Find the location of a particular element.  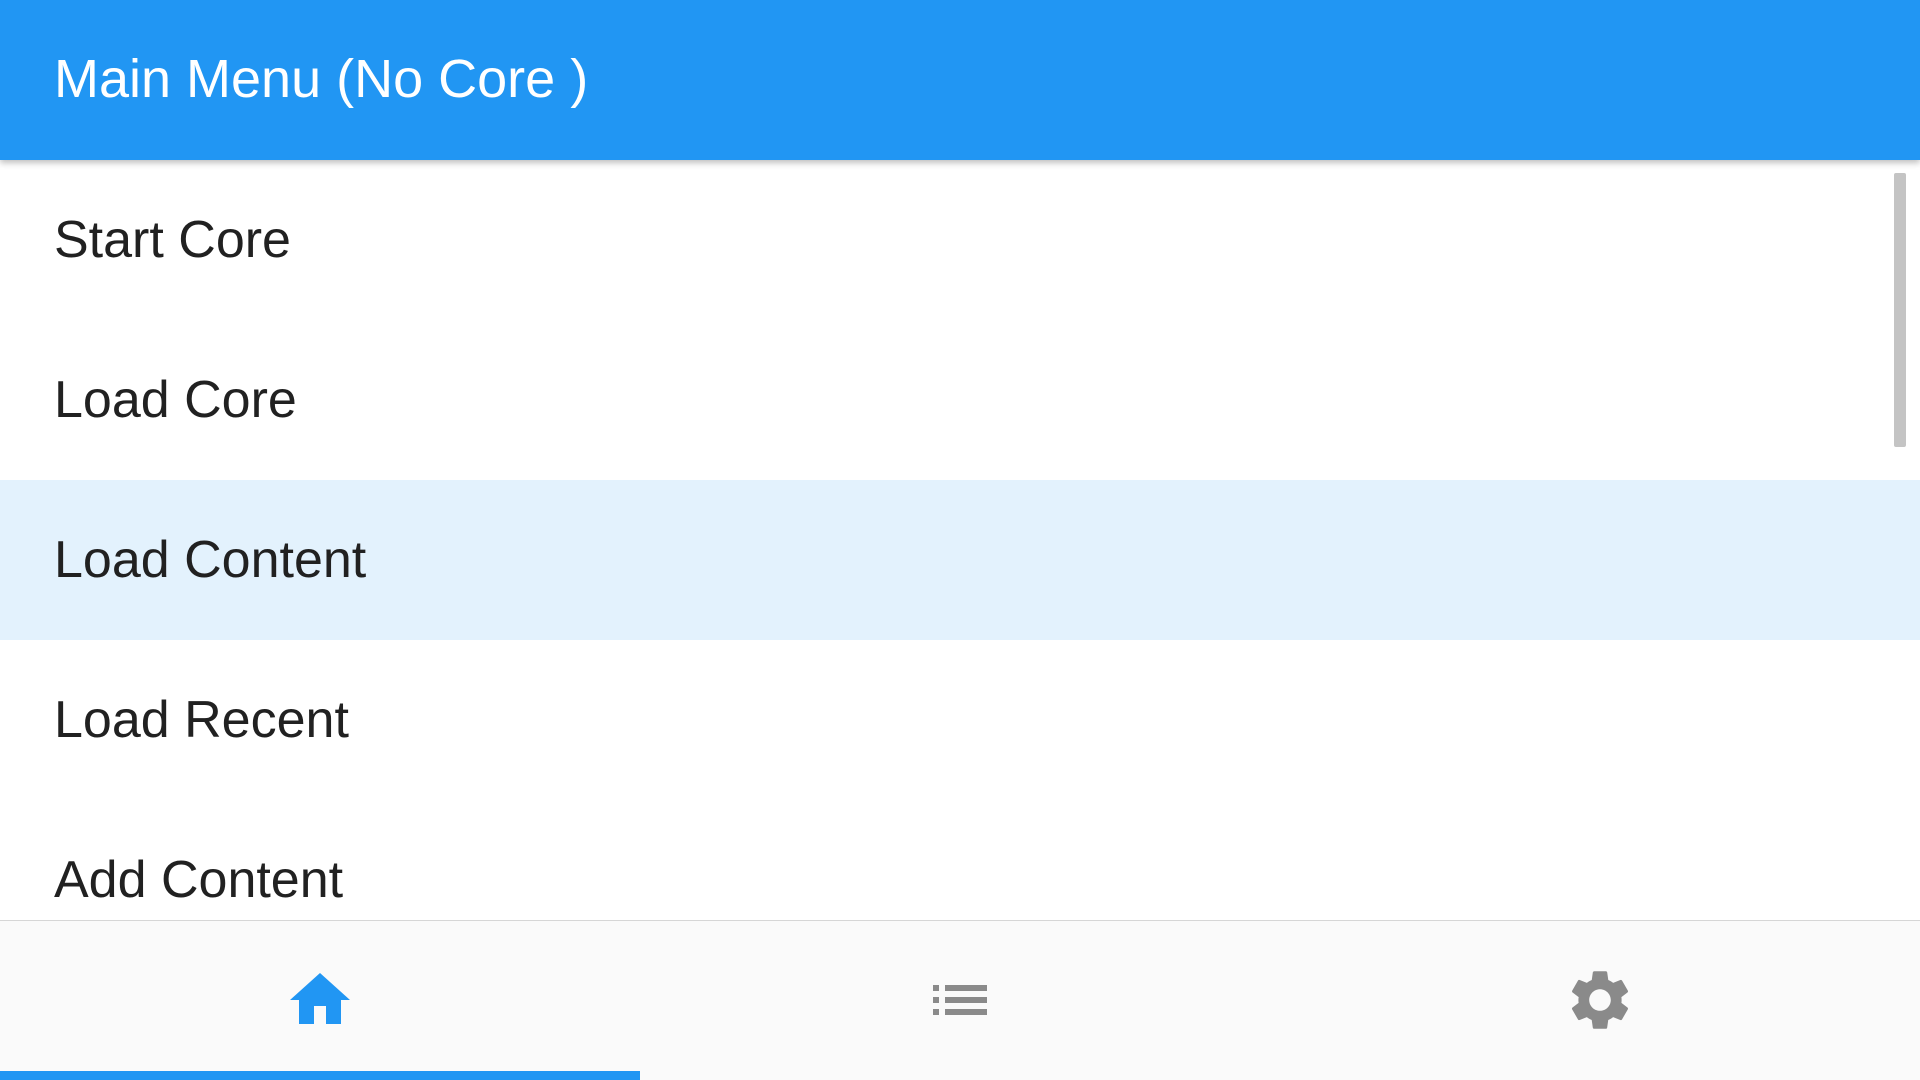

tab-settings is located at coordinates (1600, 1000).